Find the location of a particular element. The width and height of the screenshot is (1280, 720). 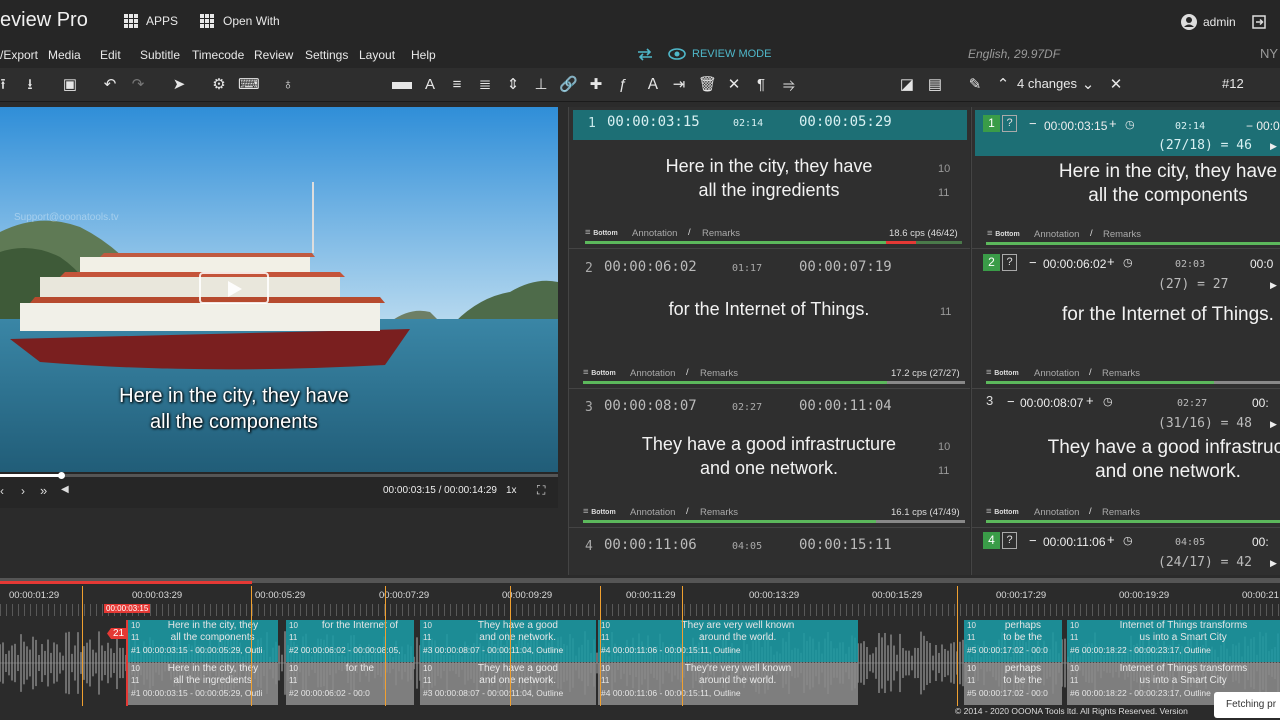

progress-handle is located at coordinates (61, 475).